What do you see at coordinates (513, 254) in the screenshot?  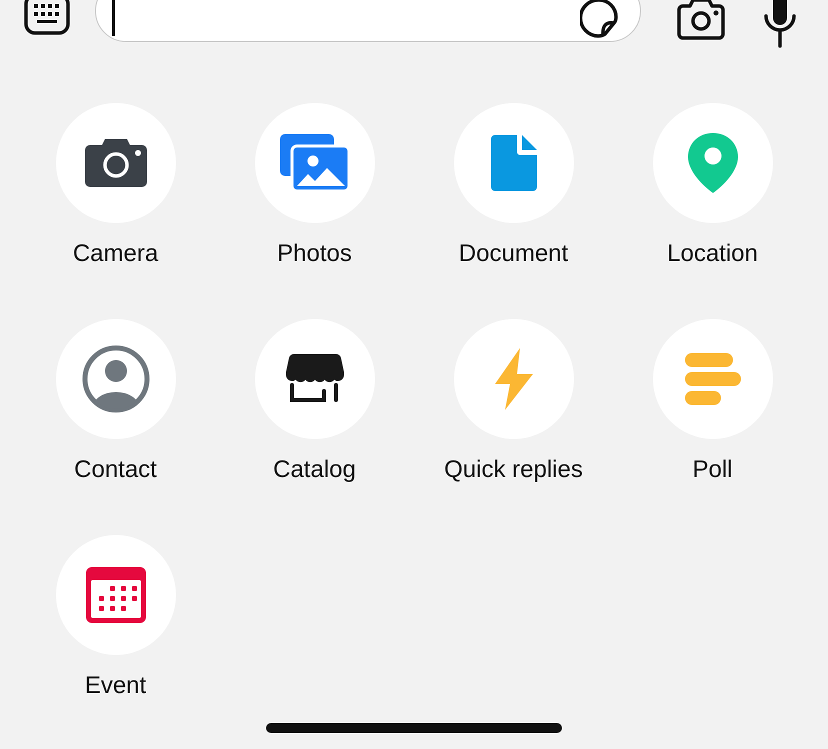 I see `option-label: Document` at bounding box center [513, 254].